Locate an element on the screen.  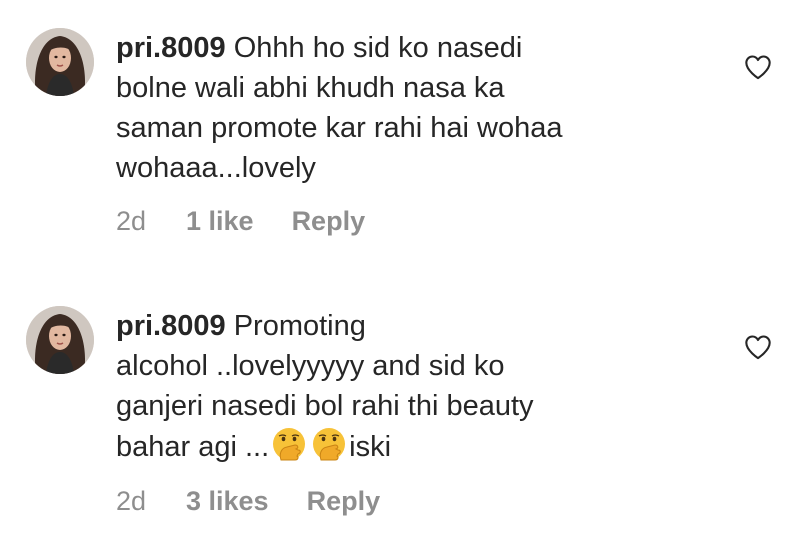
comment-line: ganjeri nasedi bol rahi thi beauty is located at coordinates (325, 406).